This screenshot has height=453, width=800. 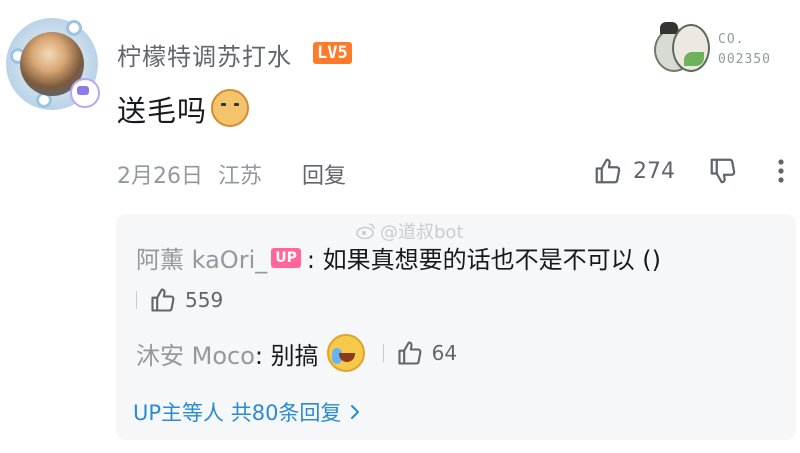 What do you see at coordinates (731, 39) in the screenshot?
I see `fan-medal-label-line1: CO.` at bounding box center [731, 39].